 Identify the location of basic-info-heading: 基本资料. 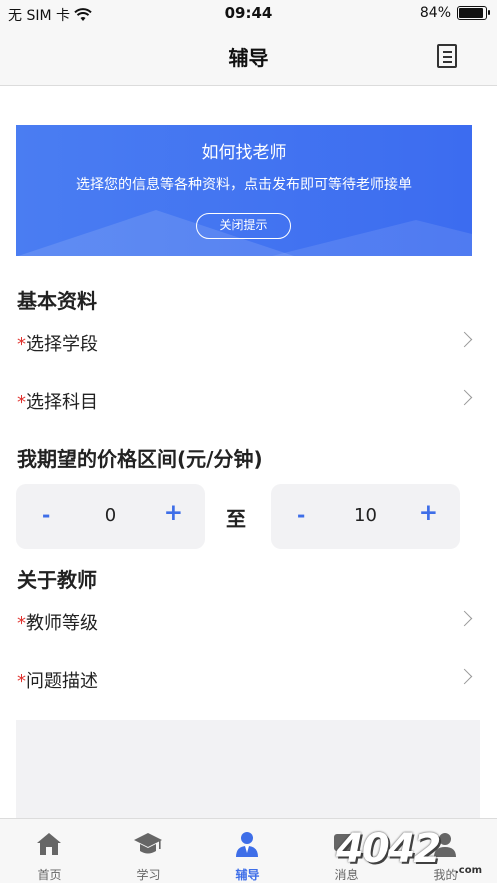
(57, 301).